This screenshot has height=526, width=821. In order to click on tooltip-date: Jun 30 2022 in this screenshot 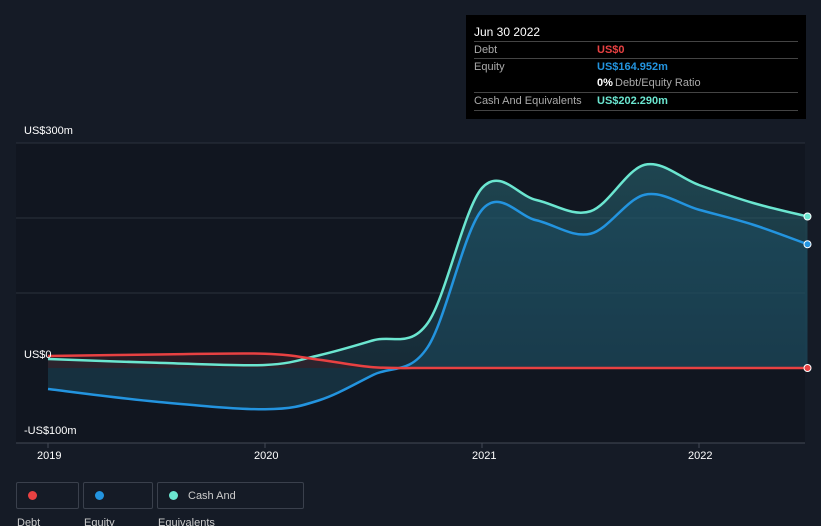, I will do `click(507, 32)`.